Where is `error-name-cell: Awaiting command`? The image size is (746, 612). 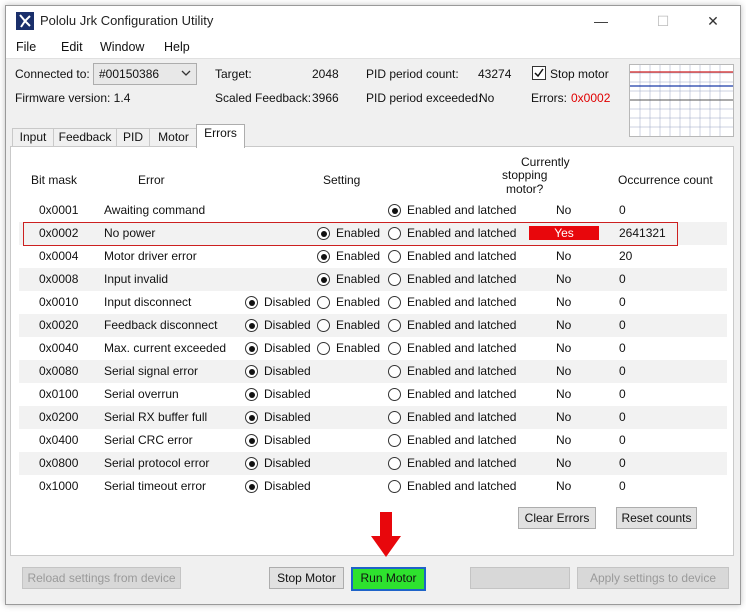 error-name-cell: Awaiting command is located at coordinates (155, 210).